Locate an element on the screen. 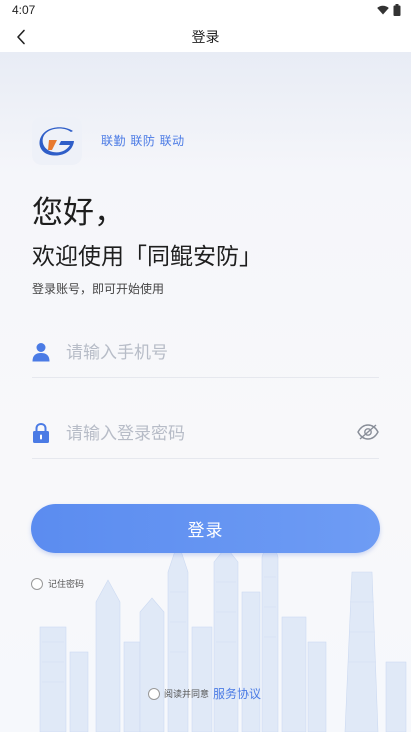 The height and width of the screenshot is (732, 411). password-field is located at coordinates (205, 435).